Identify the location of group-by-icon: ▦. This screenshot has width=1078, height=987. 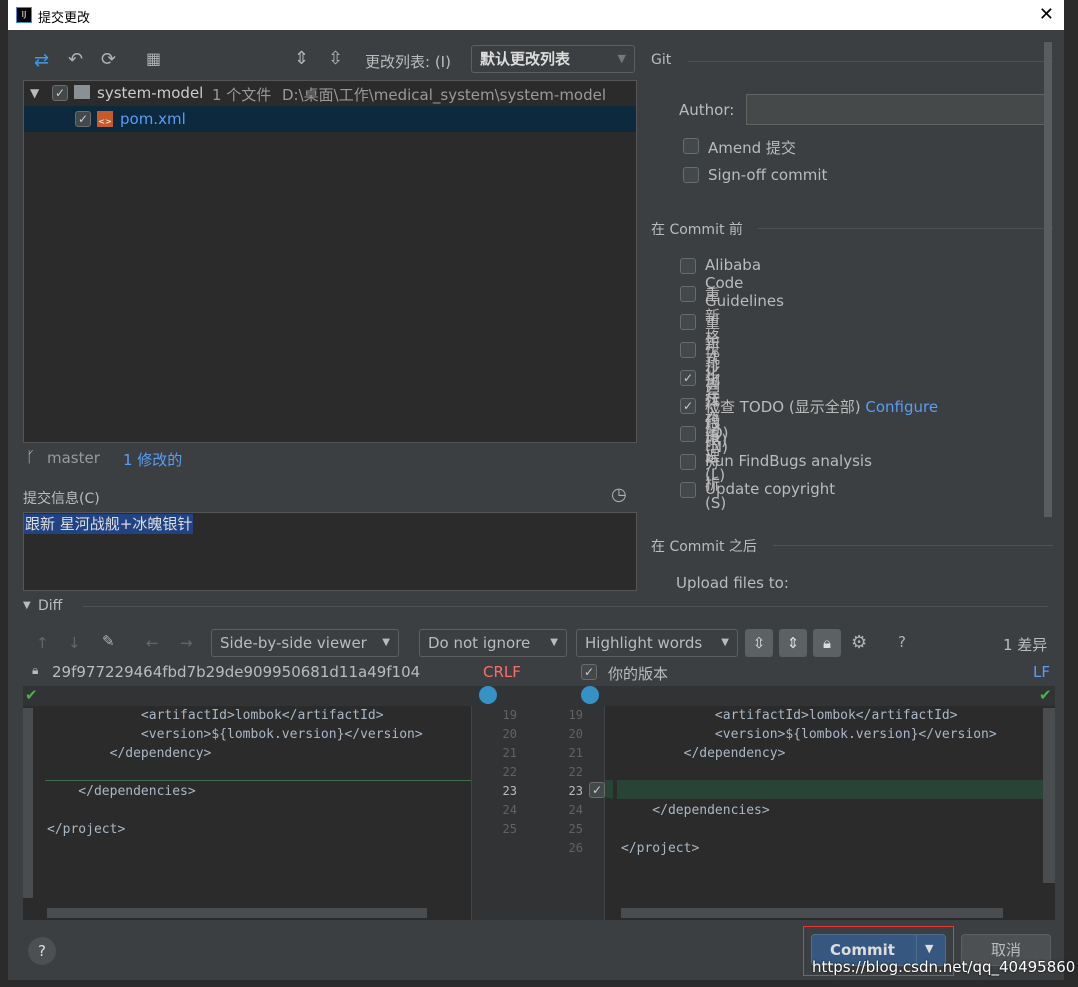
(153, 58).